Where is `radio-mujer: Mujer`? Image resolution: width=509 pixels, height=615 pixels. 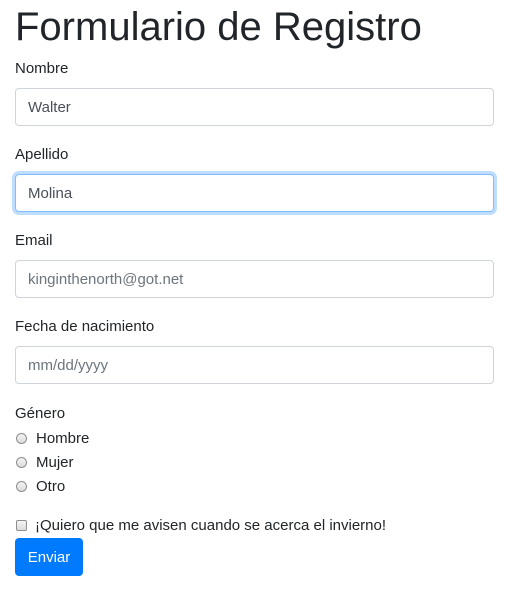
radio-mujer: Mujer is located at coordinates (44, 462).